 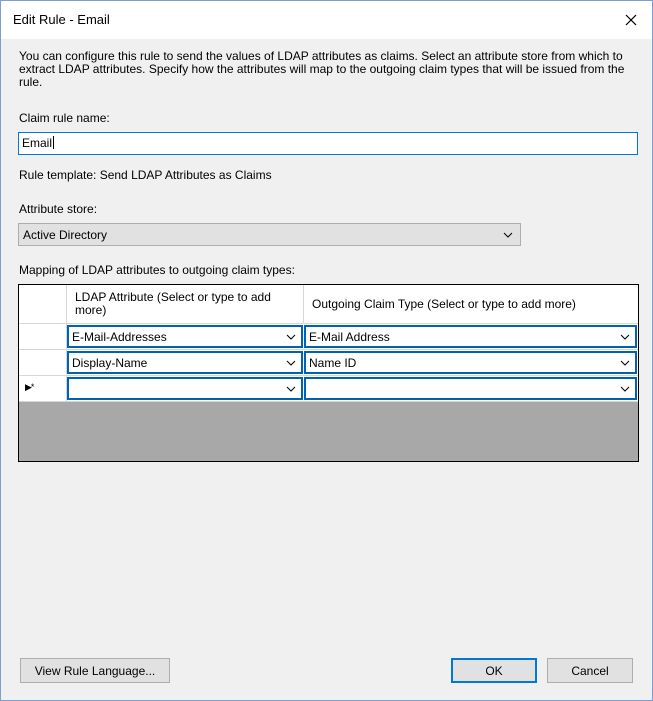 I want to click on ok-button: OK, so click(x=494, y=670).